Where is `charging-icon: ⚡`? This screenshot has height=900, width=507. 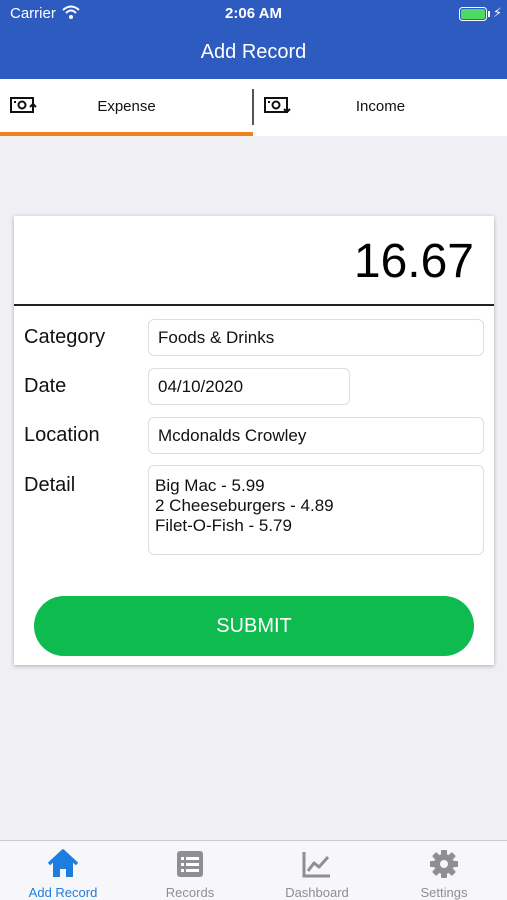
charging-icon: ⚡ is located at coordinates (498, 12).